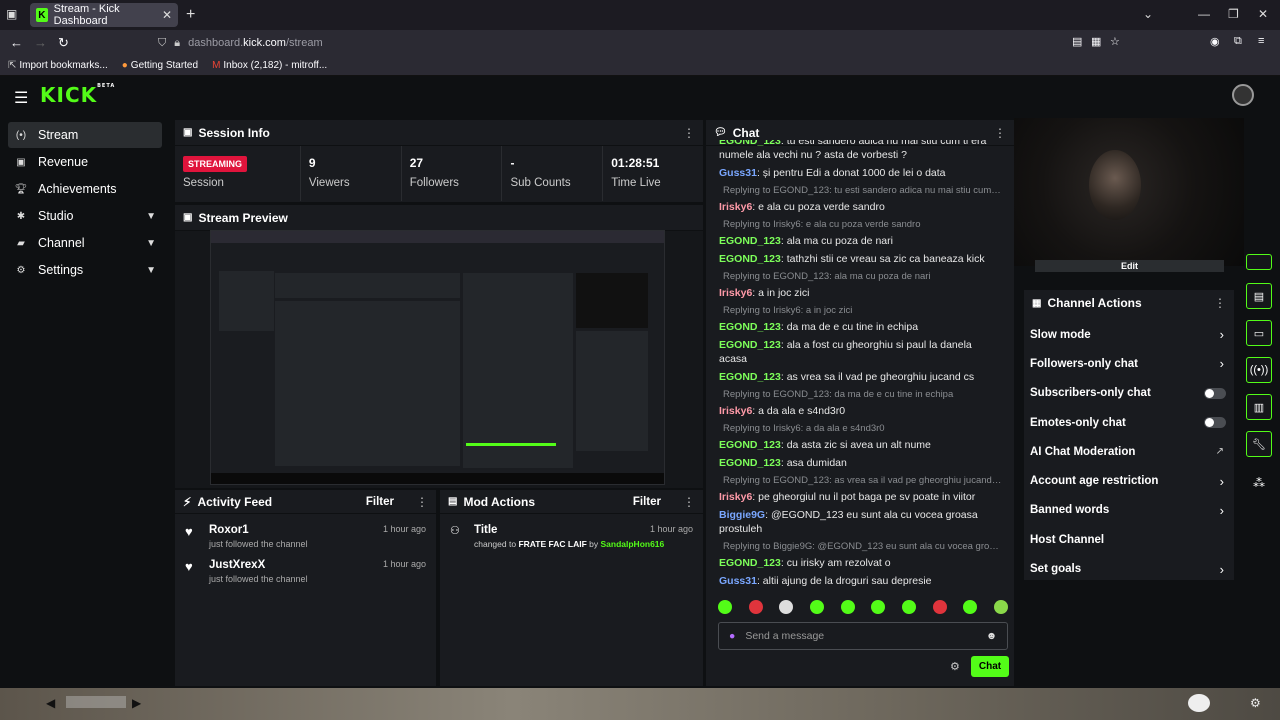 Image resolution: width=1280 pixels, height=720 pixels. Describe the element at coordinates (1129, 334) in the screenshot. I see `channel-action-slow-mode: Slow mode ›` at that location.